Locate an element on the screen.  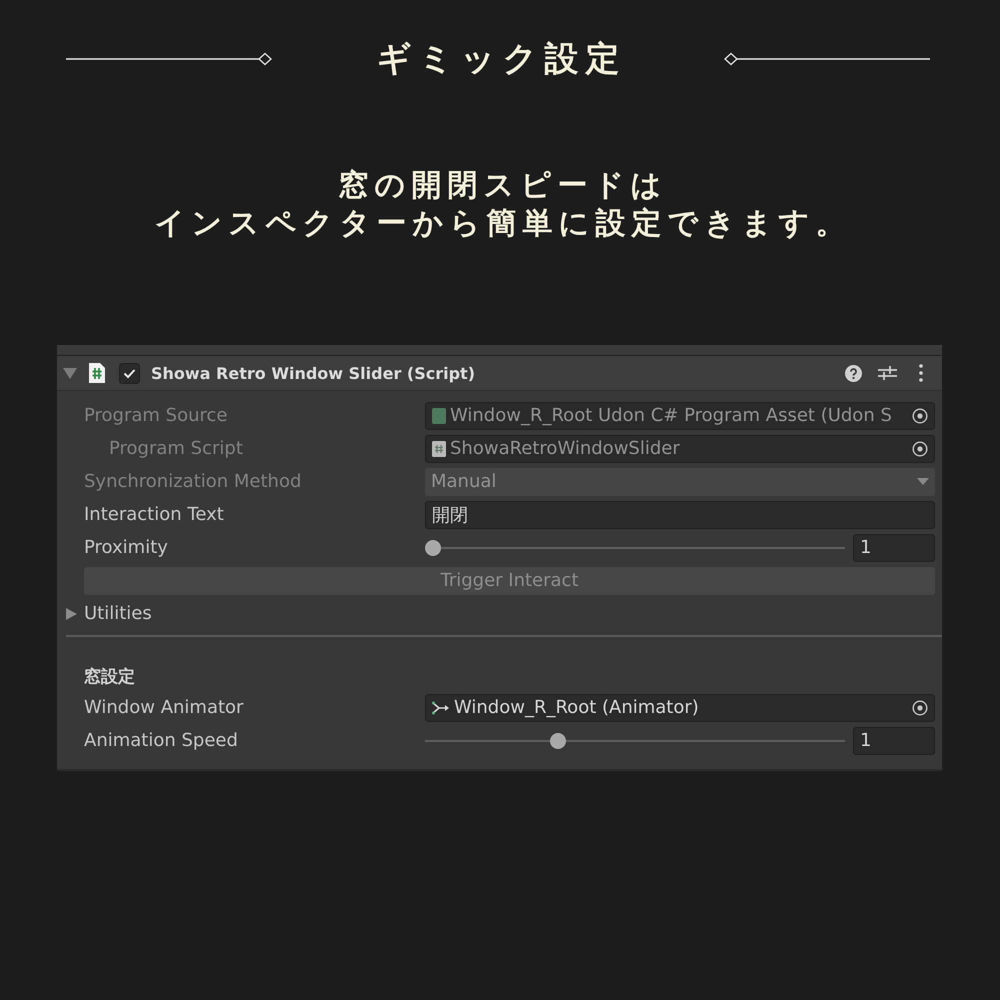
text-field: 開閉 is located at coordinates (680, 514).